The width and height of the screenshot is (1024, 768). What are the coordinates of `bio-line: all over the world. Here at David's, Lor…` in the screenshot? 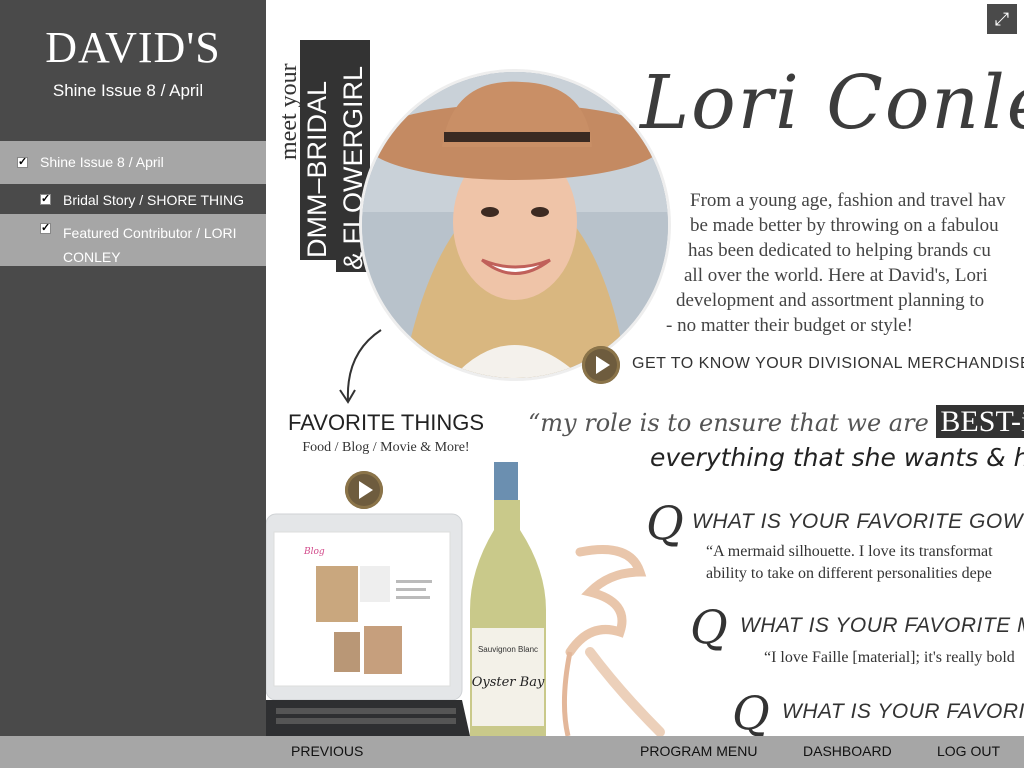 It's located at (836, 275).